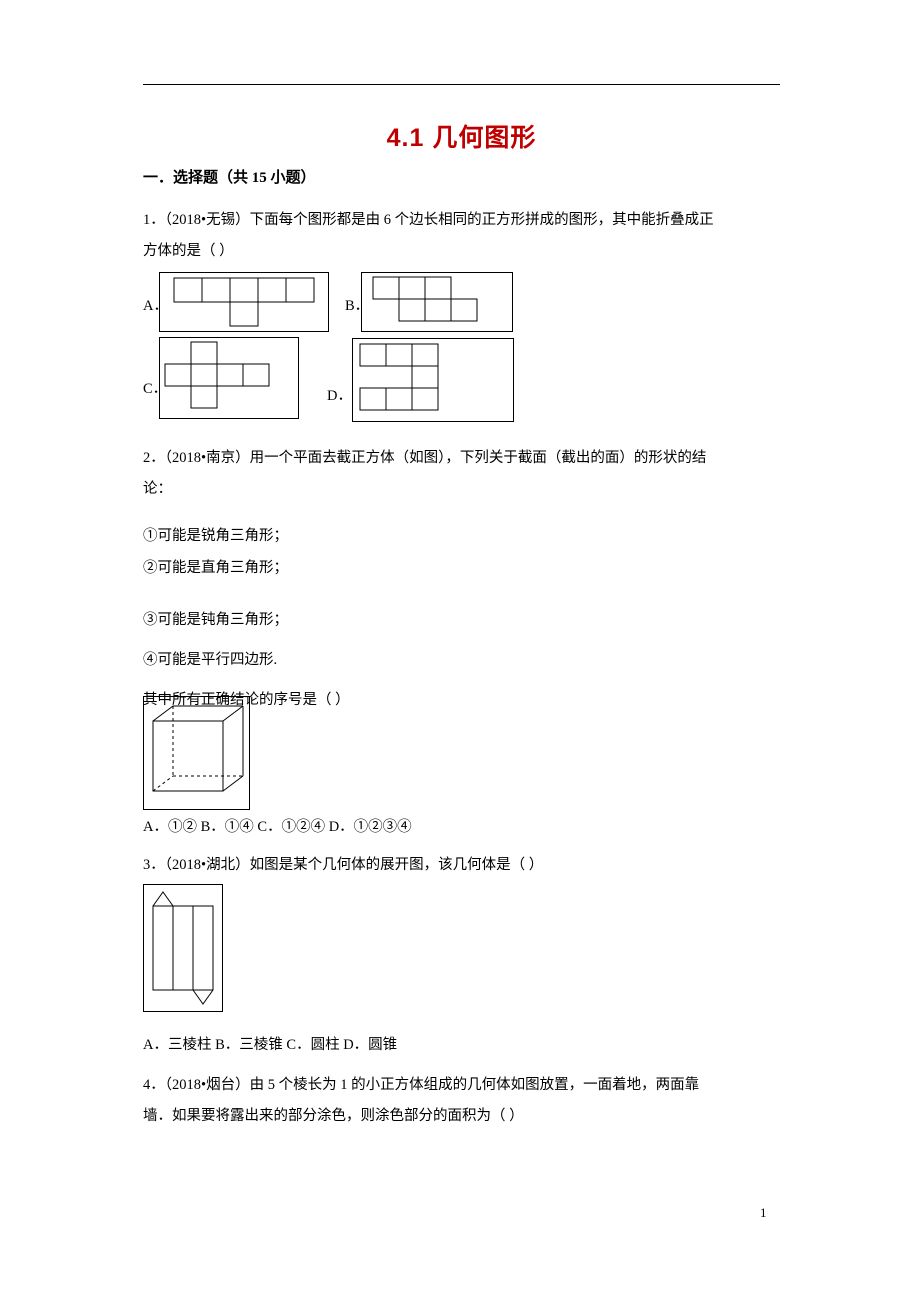  What do you see at coordinates (461, 84) in the screenshot?
I see `header-rule` at bounding box center [461, 84].